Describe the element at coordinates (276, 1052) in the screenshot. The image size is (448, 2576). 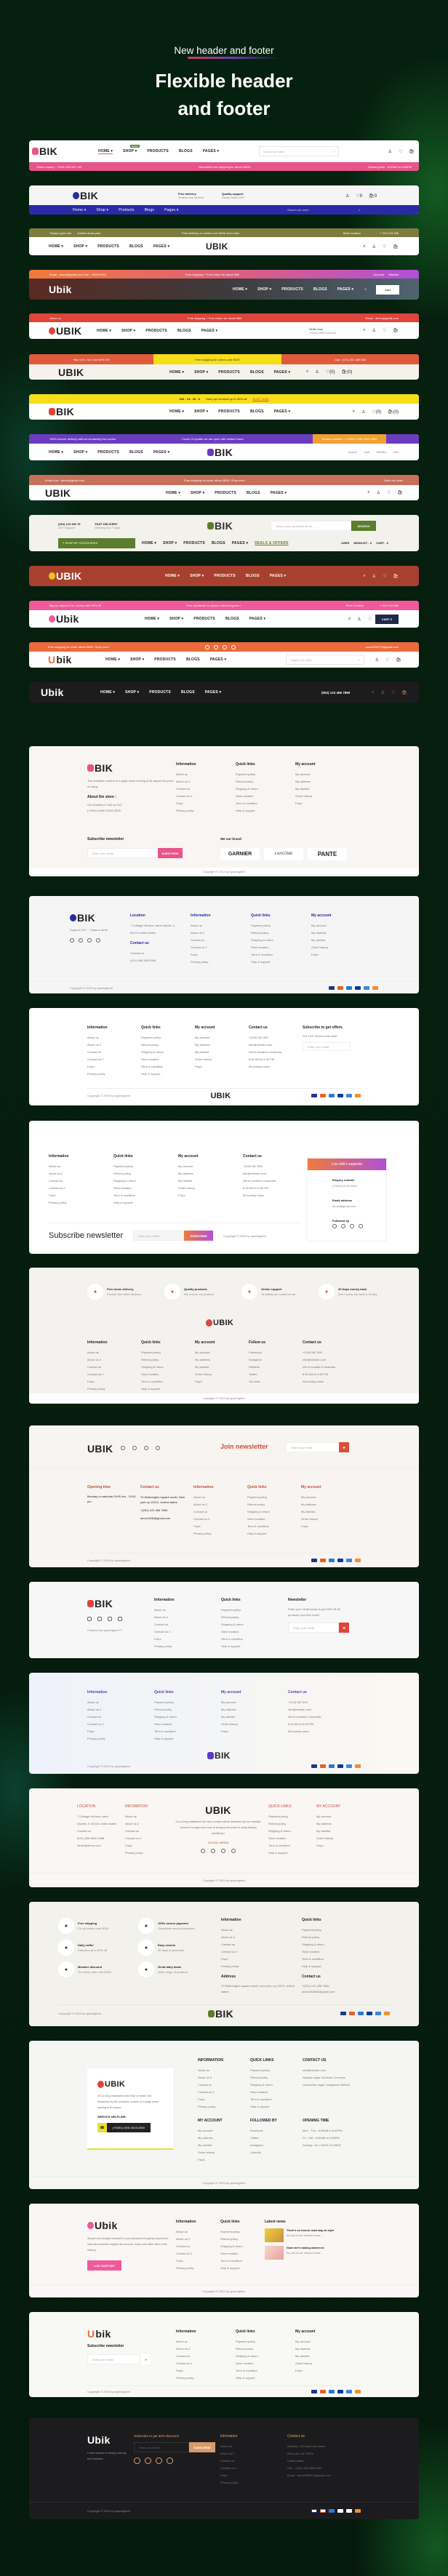
I see `footer-link: We're located in Australia` at that location.